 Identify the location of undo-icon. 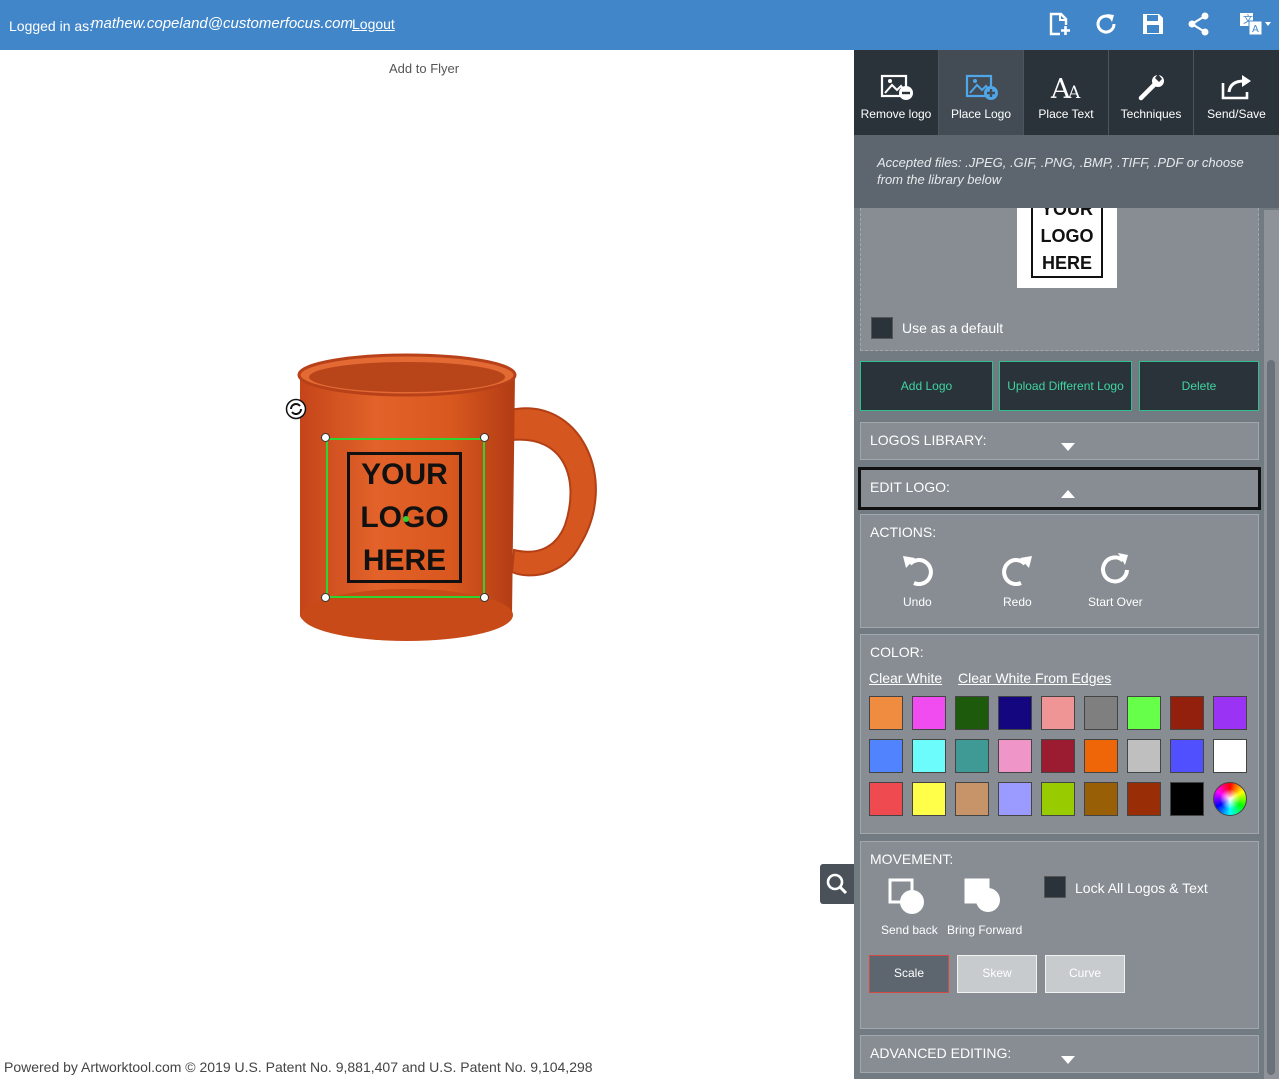
(918, 569).